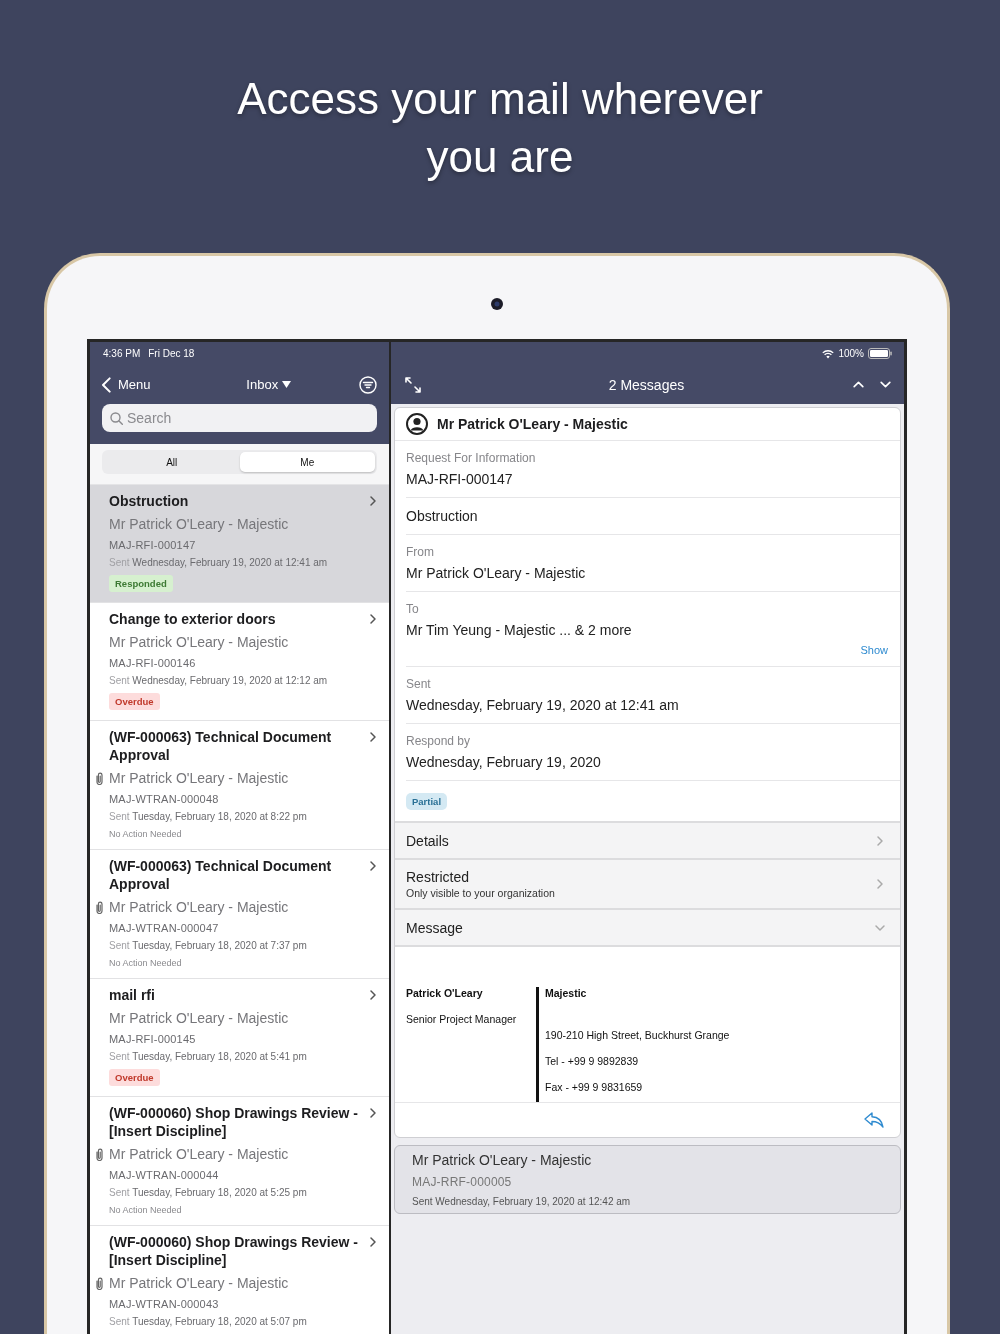 Image resolution: width=1000 pixels, height=1334 pixels. What do you see at coordinates (208, 816) in the screenshot?
I see `sent-date: Sent Tuesday, February 18, 2020 at 8:22 pm` at bounding box center [208, 816].